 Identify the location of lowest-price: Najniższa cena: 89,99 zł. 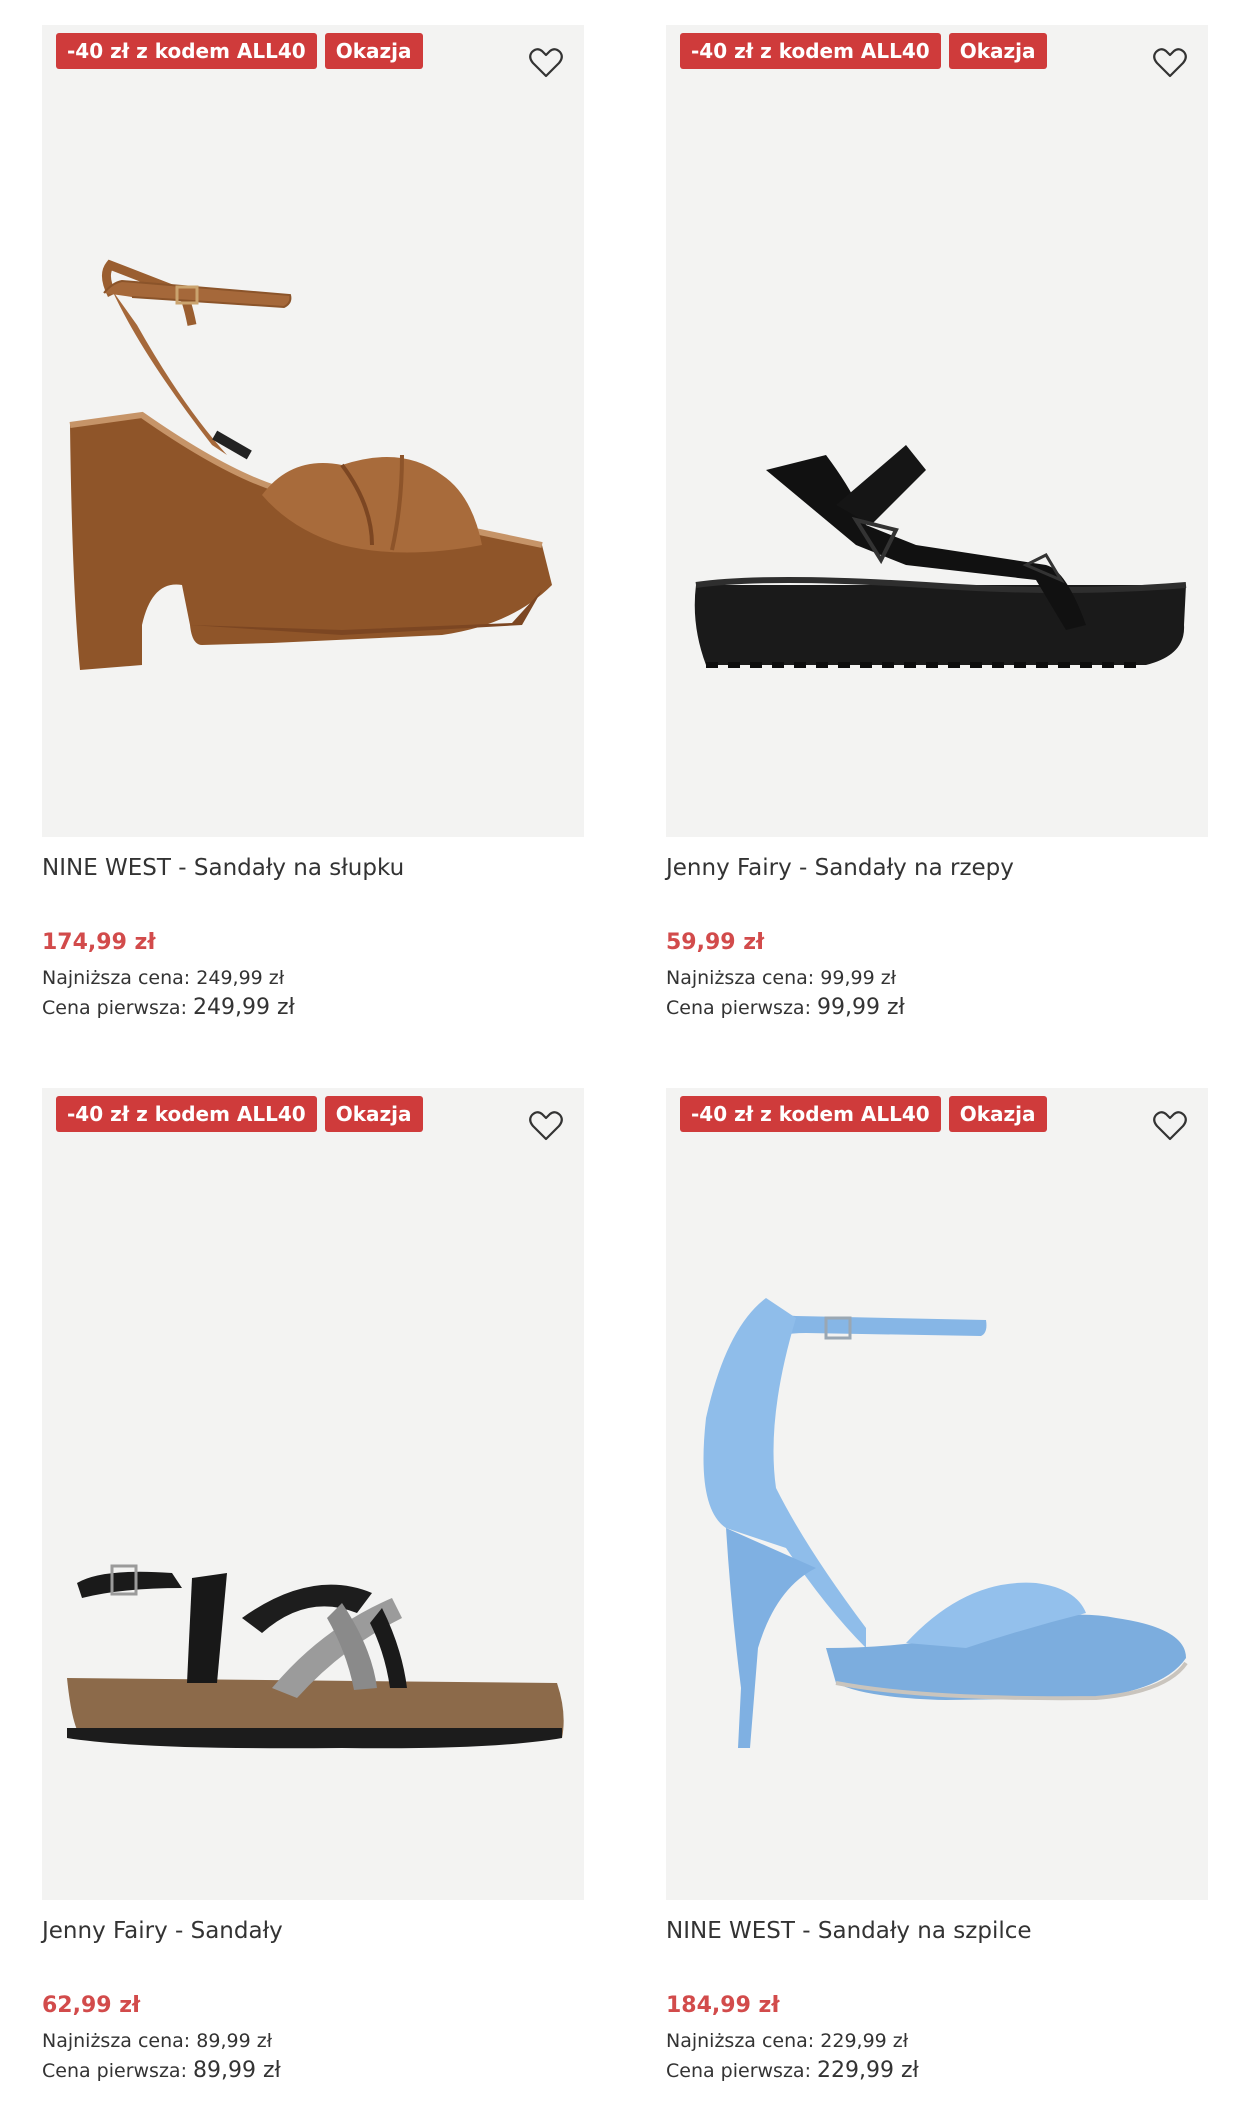
(157, 2041).